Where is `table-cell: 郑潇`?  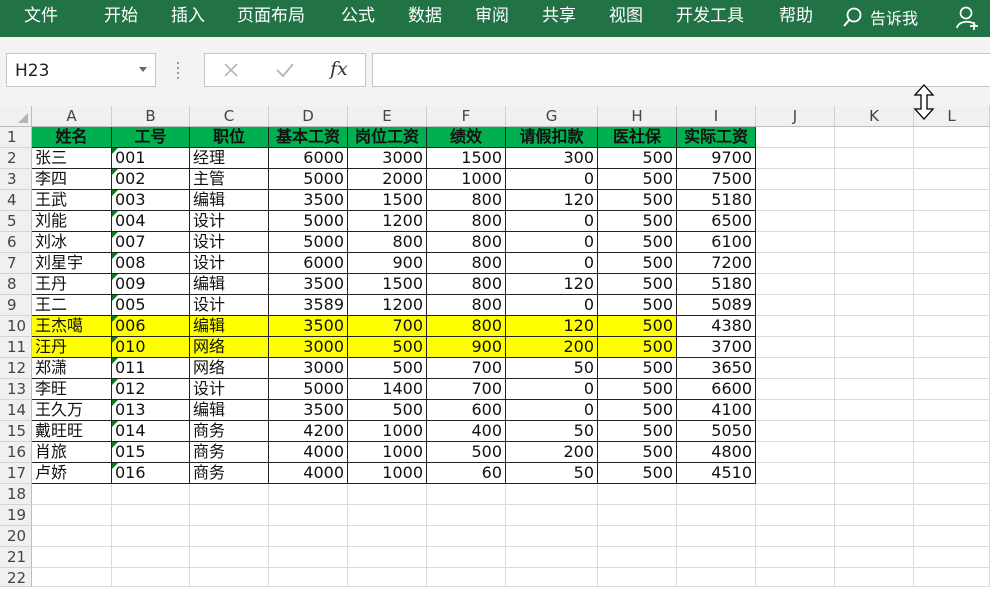 table-cell: 郑潇 is located at coordinates (72, 368).